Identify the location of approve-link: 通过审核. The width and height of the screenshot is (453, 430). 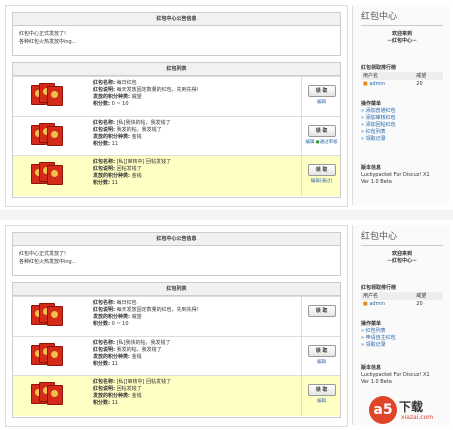
(329, 142).